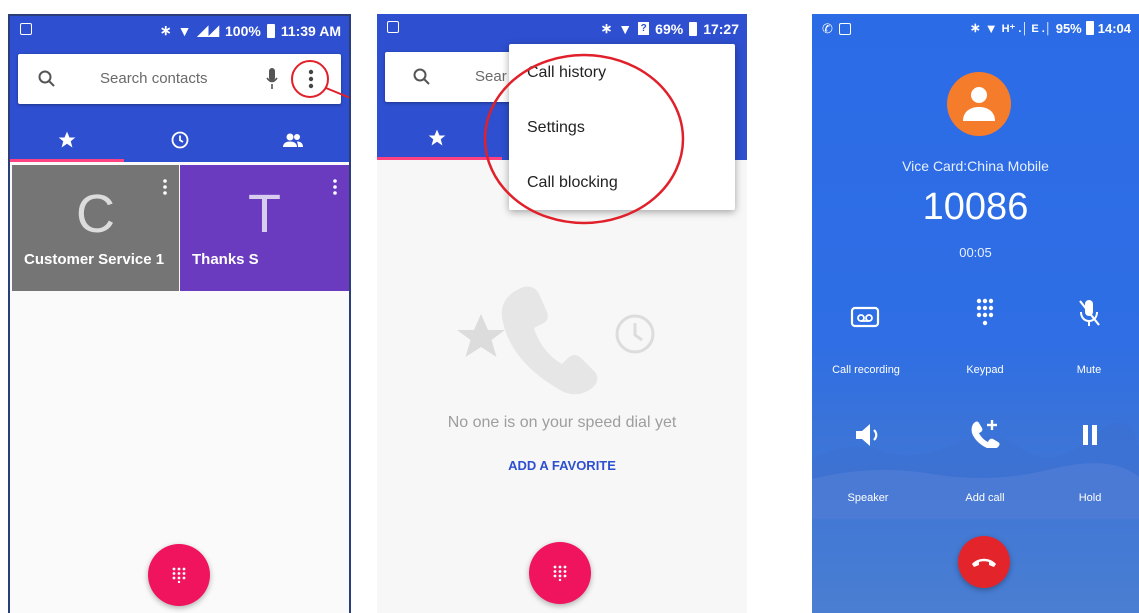 The width and height of the screenshot is (1139, 613). Describe the element at coordinates (154, 78) in the screenshot. I see `search-input: Search contacts` at that location.